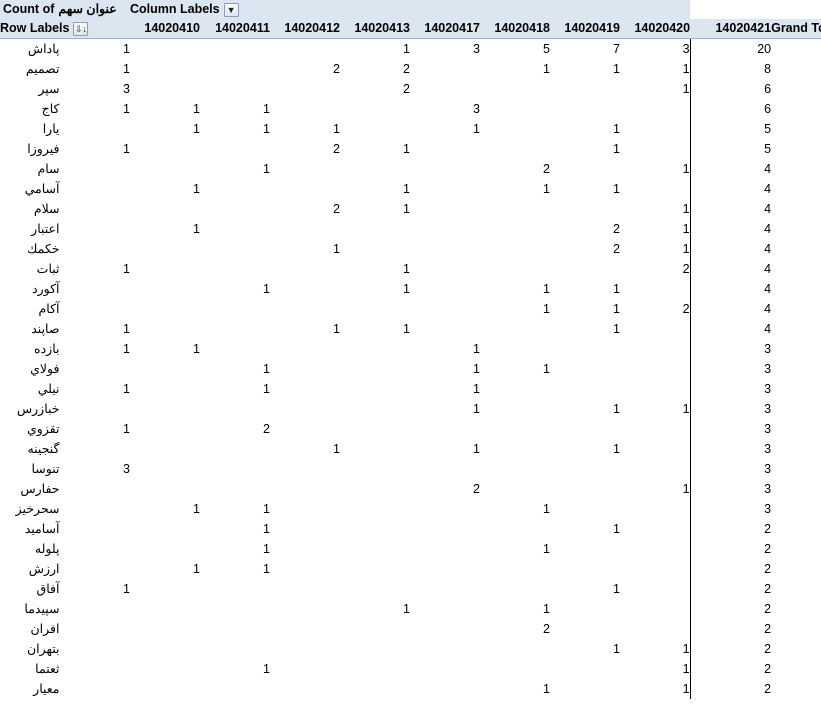  I want to click on row-grand-total-cell: 6, so click(730, 89).